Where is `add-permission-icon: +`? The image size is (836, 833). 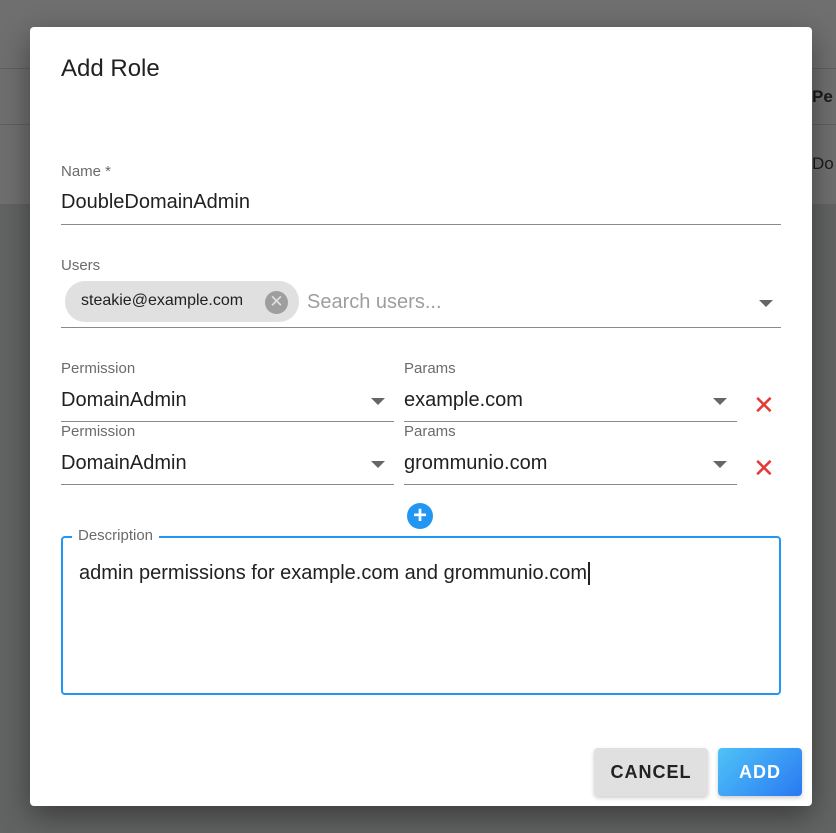 add-permission-icon: + is located at coordinates (420, 516).